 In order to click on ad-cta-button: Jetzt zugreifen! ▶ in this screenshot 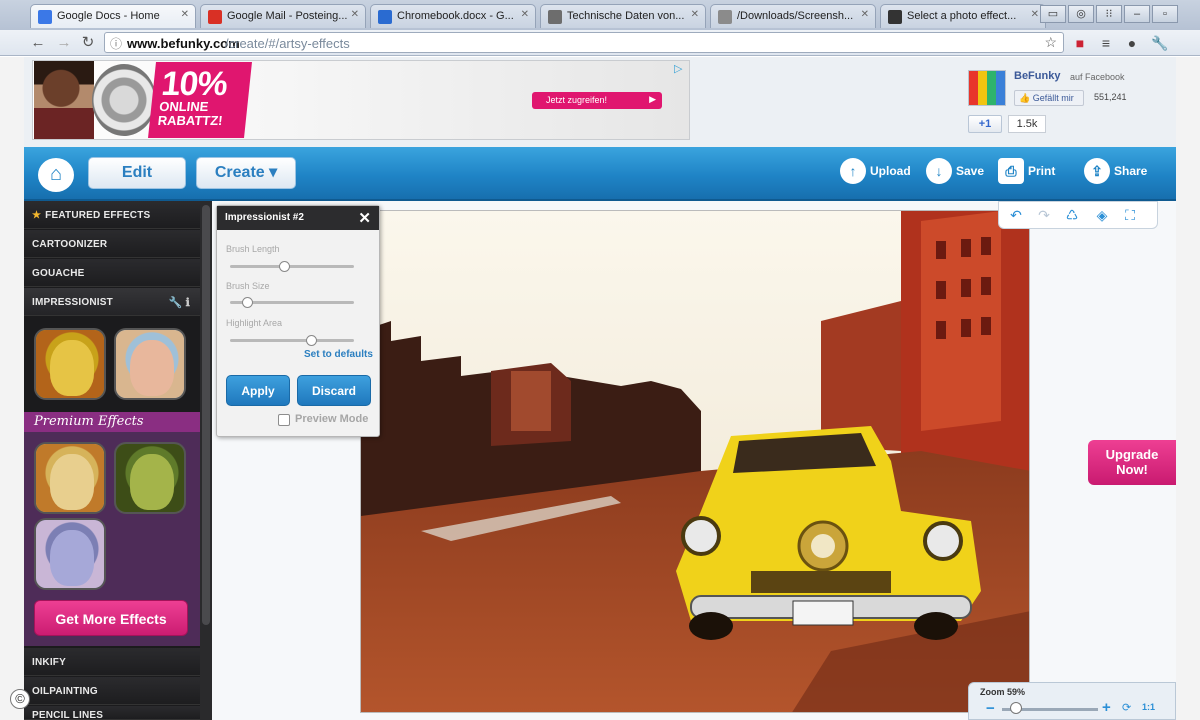, I will do `click(597, 100)`.